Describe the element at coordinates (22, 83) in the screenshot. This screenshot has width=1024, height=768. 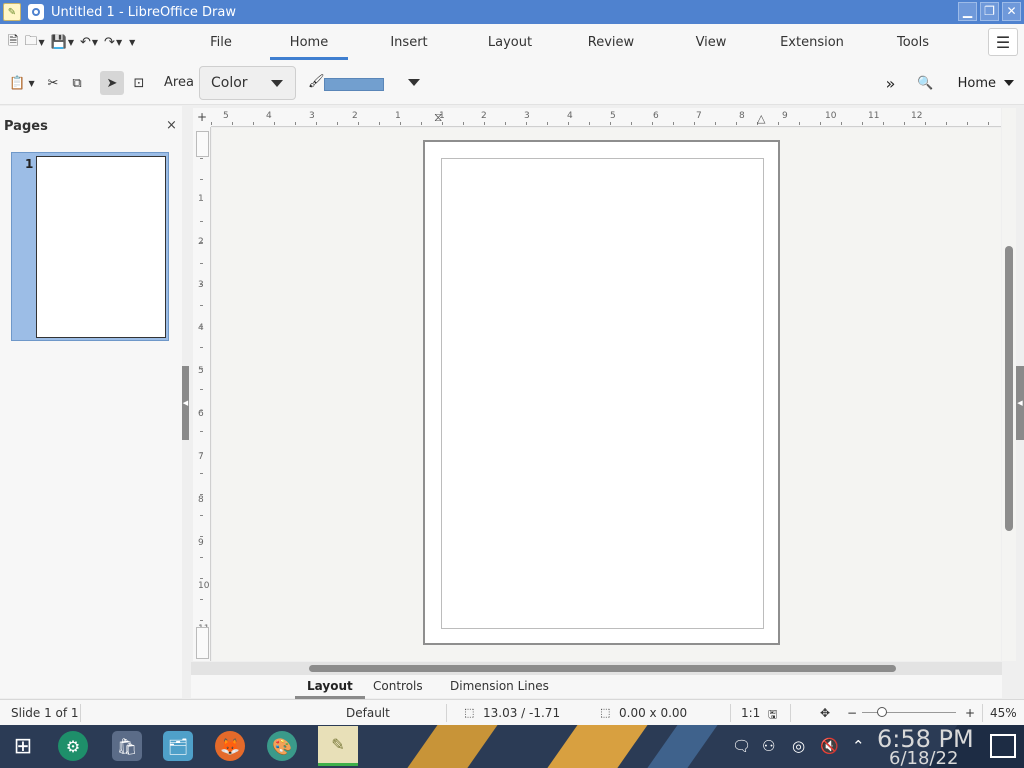
I see `paste-icon: 📋 ▼` at that location.